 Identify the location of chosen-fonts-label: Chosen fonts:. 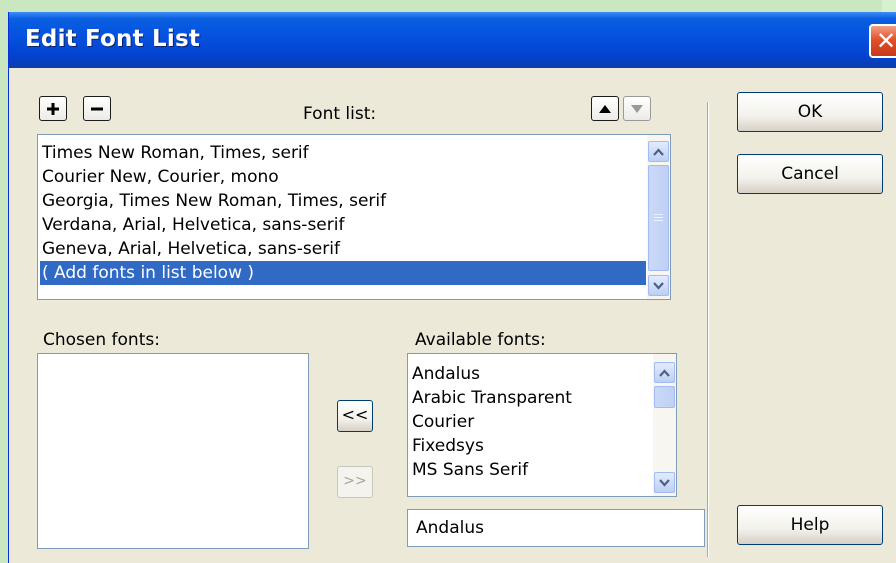
(101, 340).